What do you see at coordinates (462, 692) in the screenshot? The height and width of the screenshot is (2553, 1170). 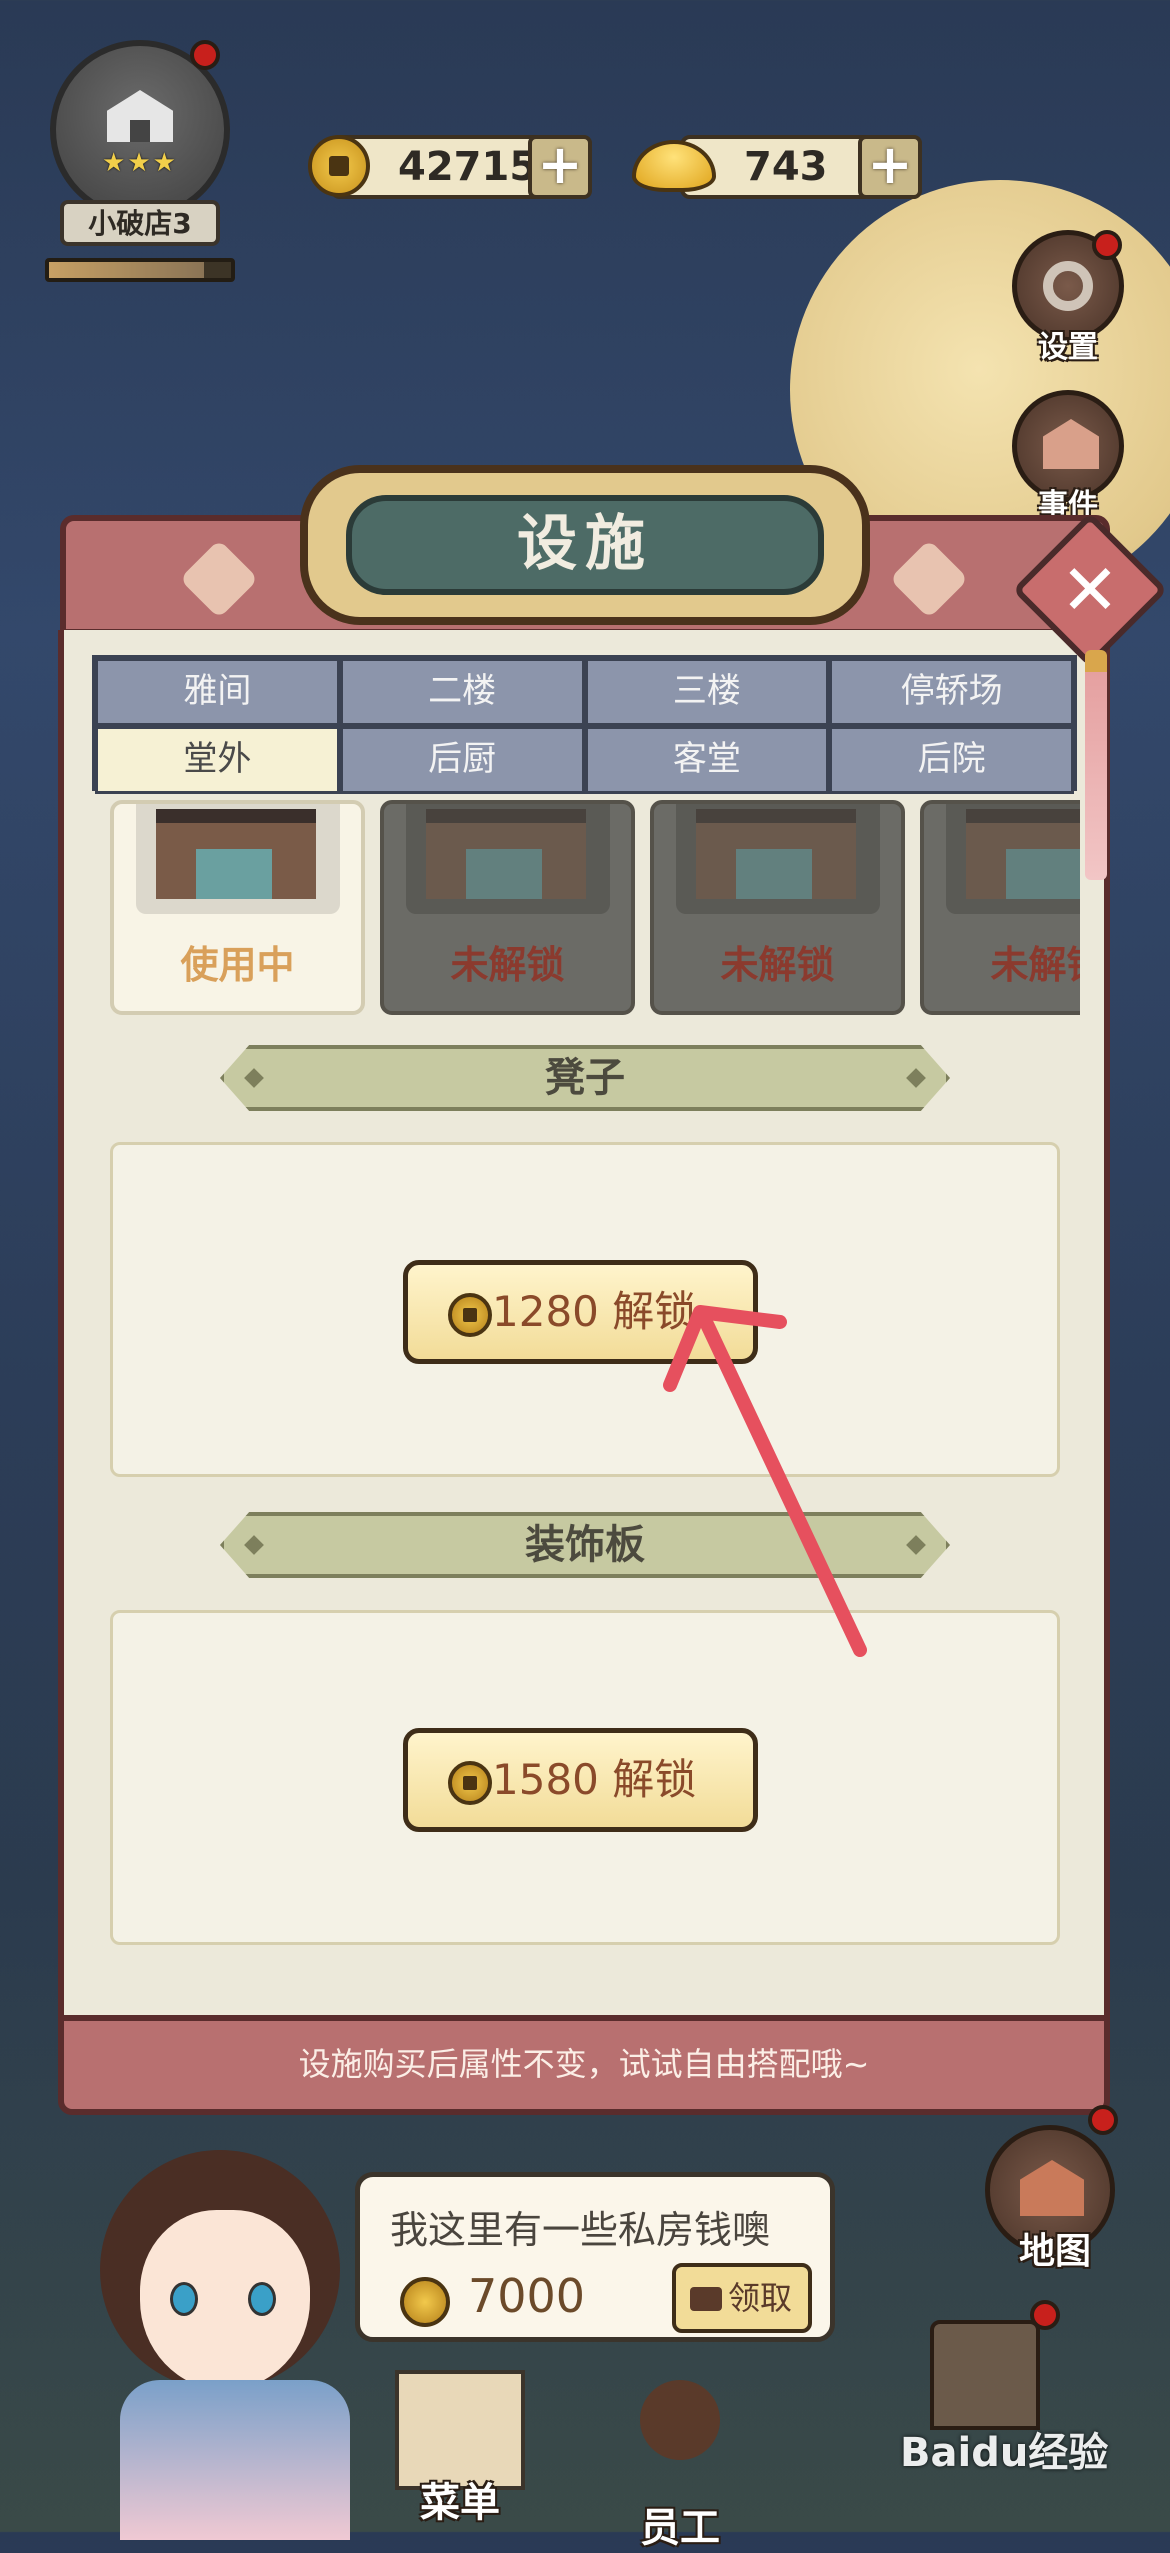 I see `tab-second-floor: 二楼` at bounding box center [462, 692].